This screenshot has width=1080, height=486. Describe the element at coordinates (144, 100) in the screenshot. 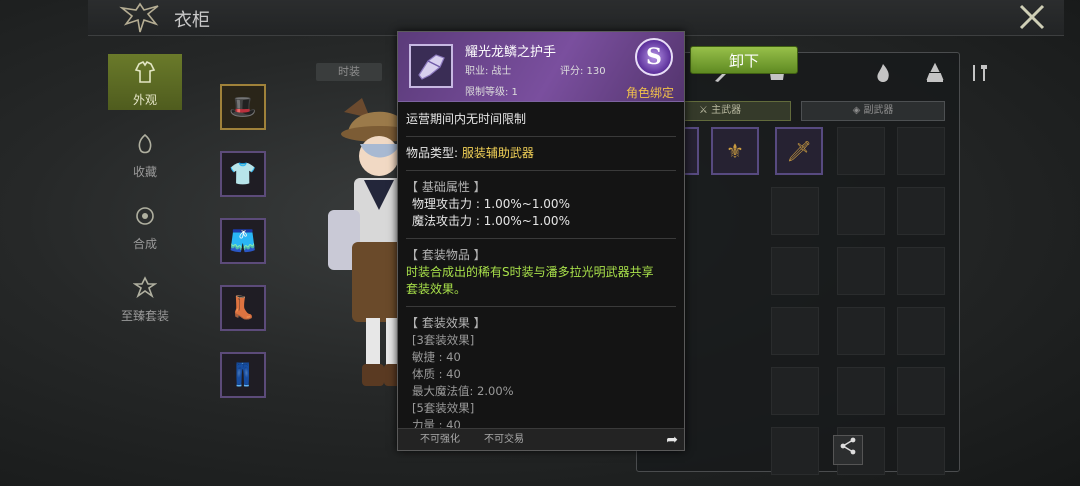

I see `sidebar-item-label: 外观` at that location.